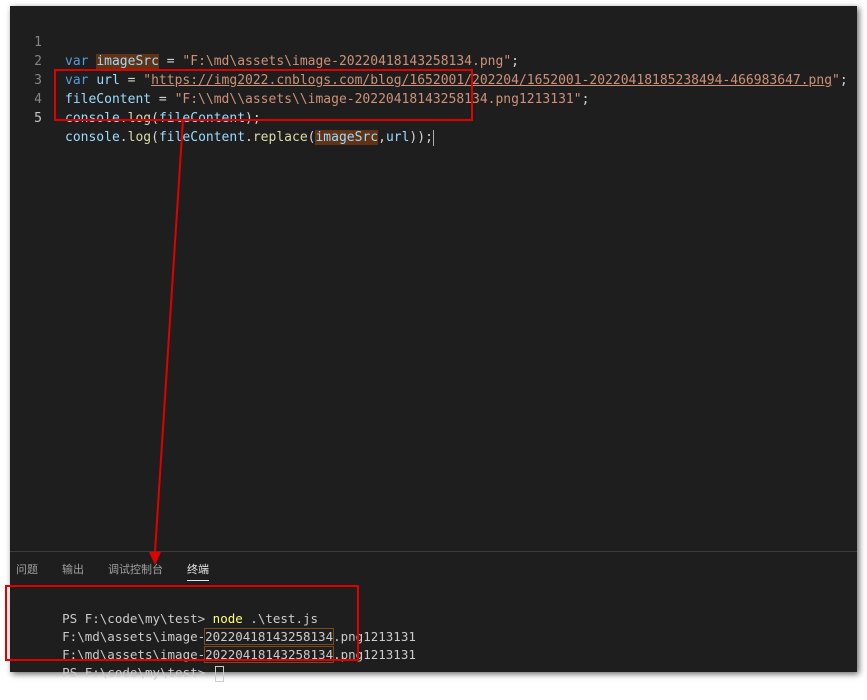  I want to click on function-name: log, so click(139, 137).